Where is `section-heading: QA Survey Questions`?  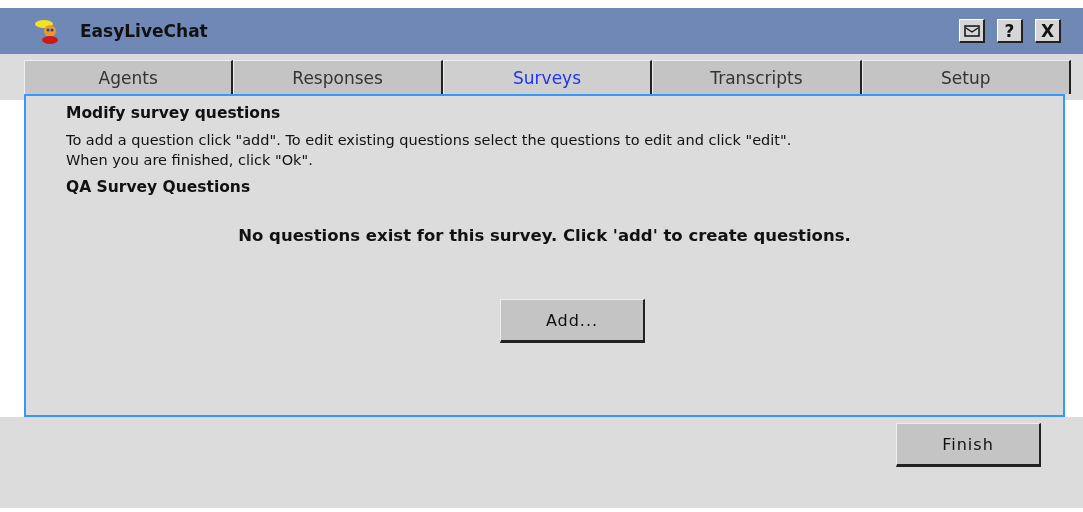
section-heading: QA Survey Questions is located at coordinates (159, 187).